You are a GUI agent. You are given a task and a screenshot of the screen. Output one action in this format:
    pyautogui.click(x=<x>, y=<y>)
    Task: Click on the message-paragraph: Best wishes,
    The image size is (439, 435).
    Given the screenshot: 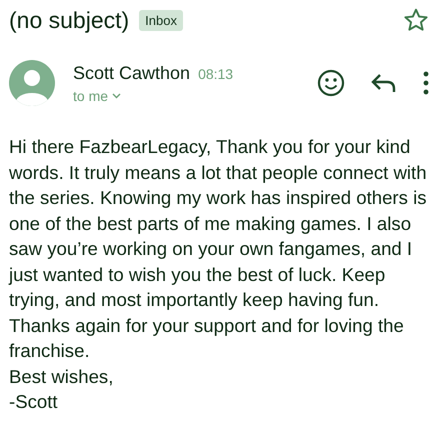 What is the action you would take?
    pyautogui.click(x=61, y=376)
    